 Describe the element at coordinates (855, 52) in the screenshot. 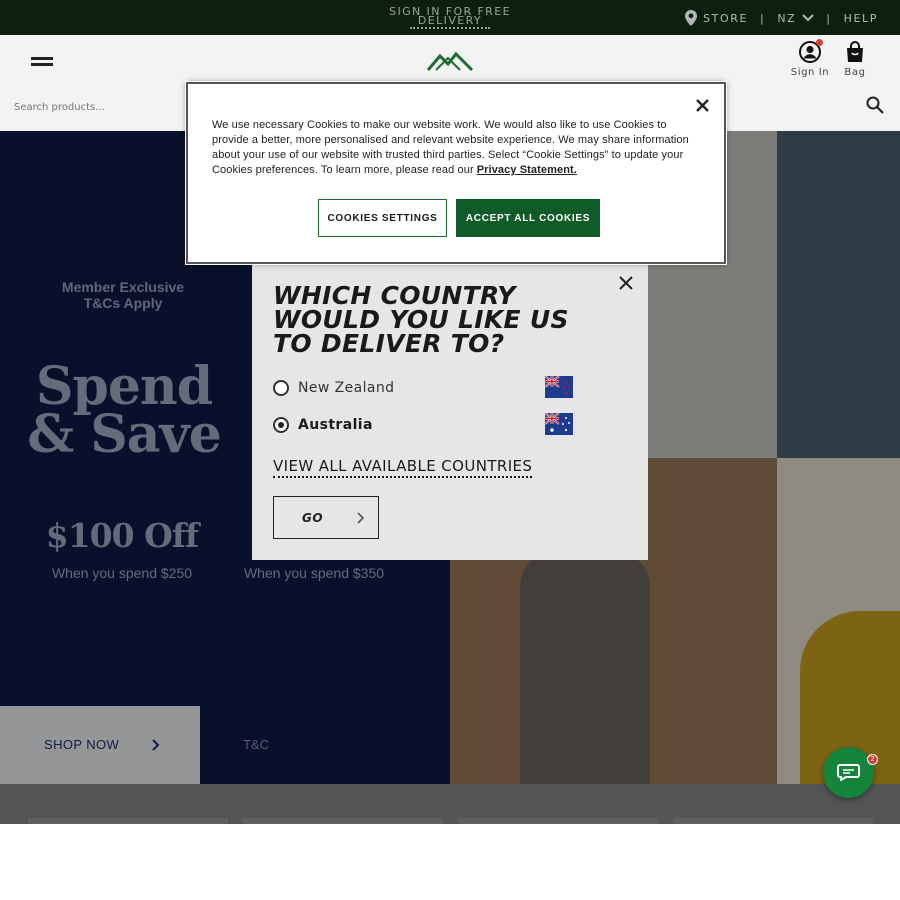

I see `shopping-bag-icon` at that location.